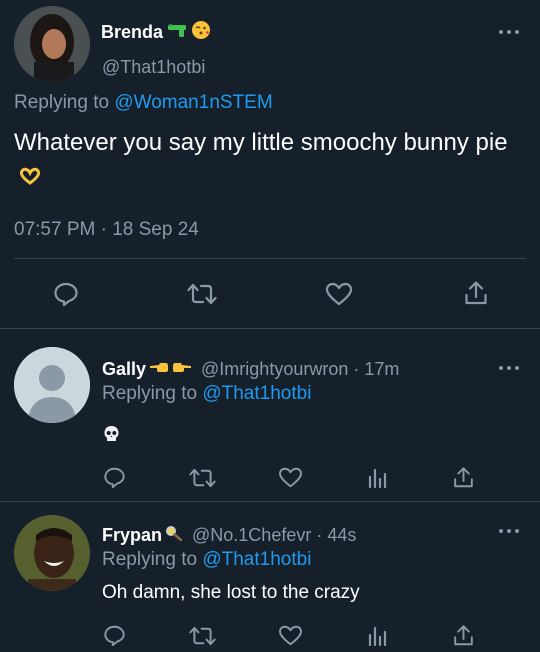  Describe the element at coordinates (55, 229) in the screenshot. I see `tweet-time: 07:57 PM` at that location.